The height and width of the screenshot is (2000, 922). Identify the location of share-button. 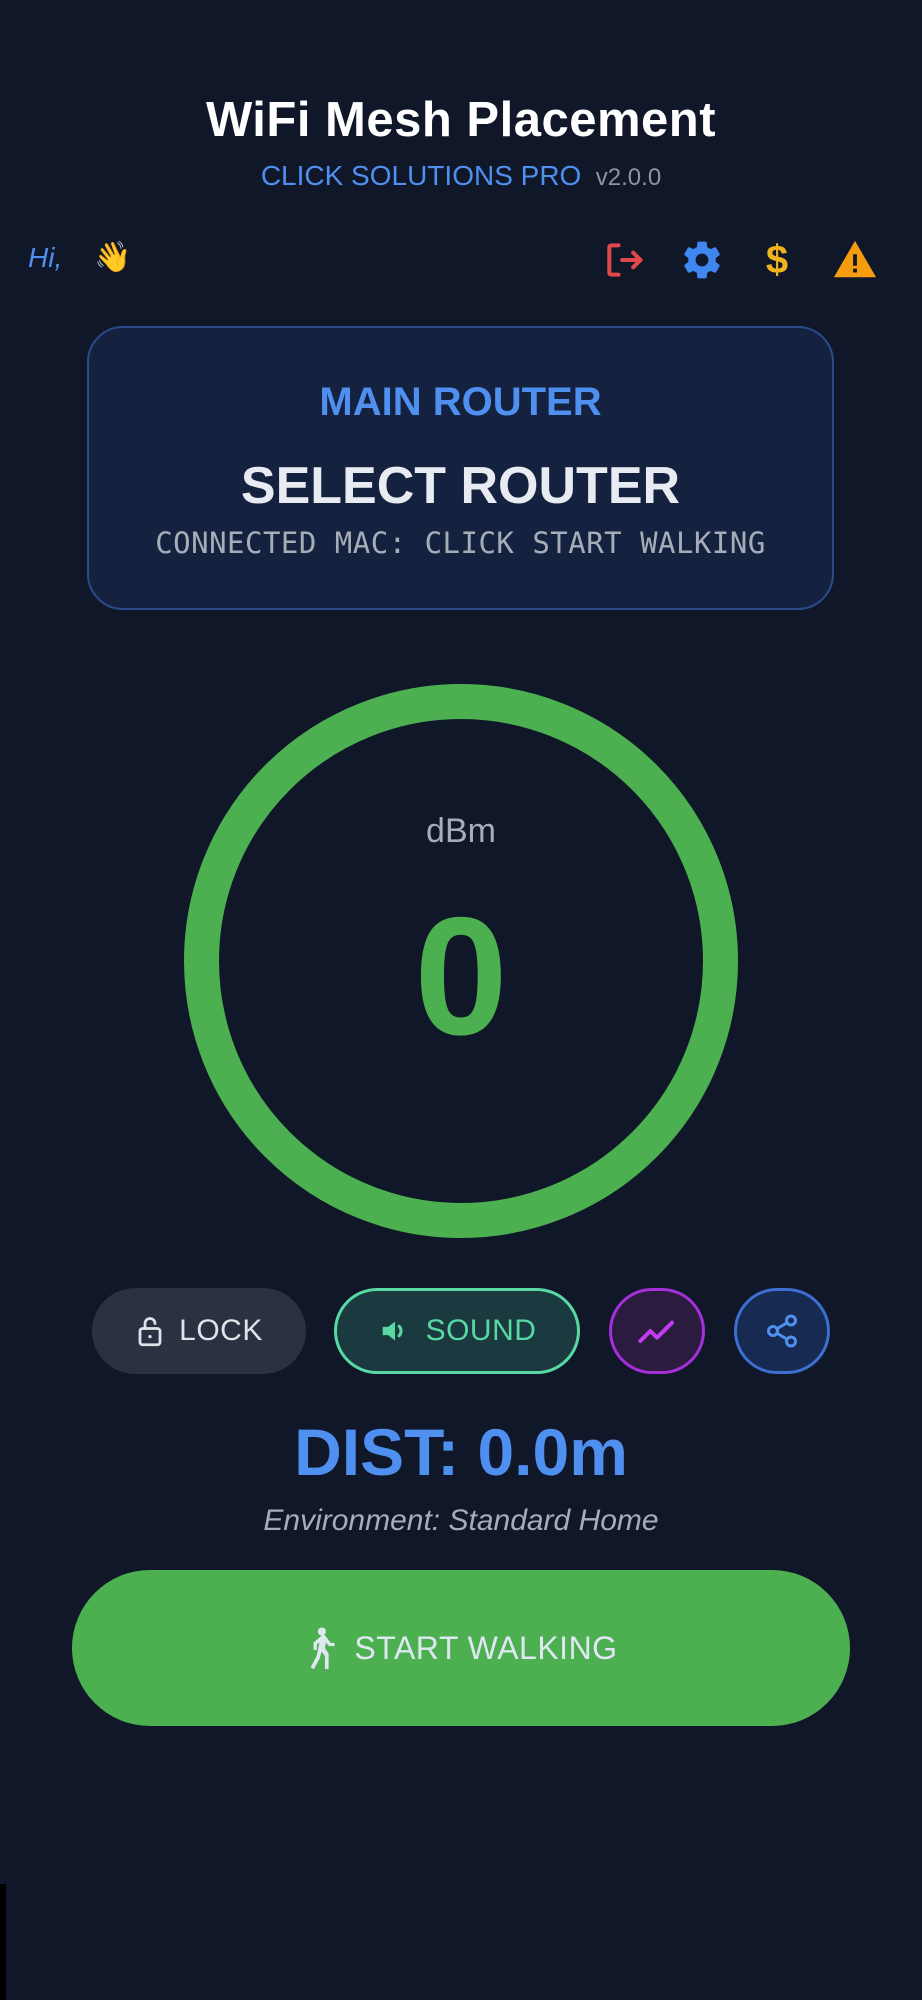
(782, 1331).